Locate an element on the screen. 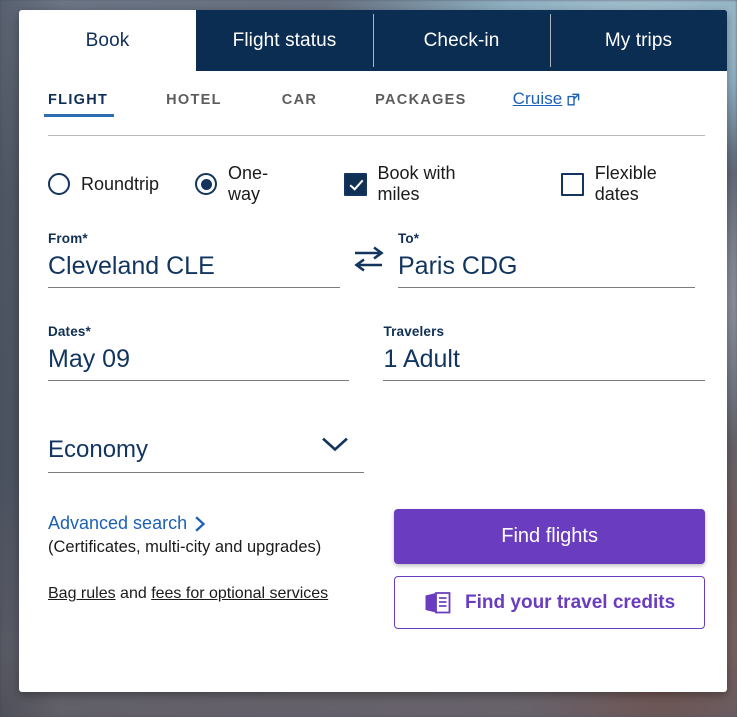 The height and width of the screenshot is (717, 737). subtab-cruise-label: Cruise is located at coordinates (537, 98).